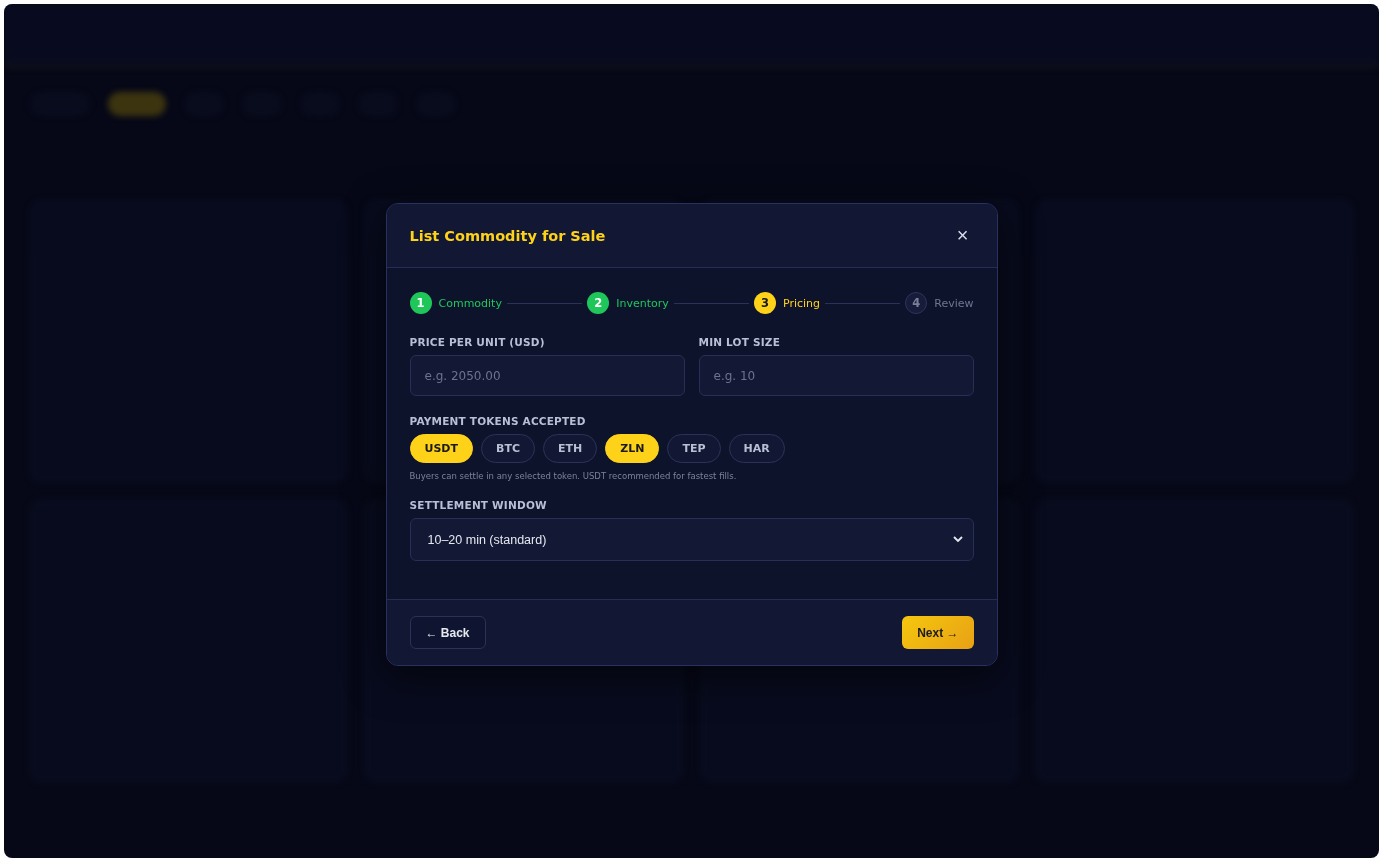  Describe the element at coordinates (694, 448) in the screenshot. I see `token-chip: TEP` at that location.